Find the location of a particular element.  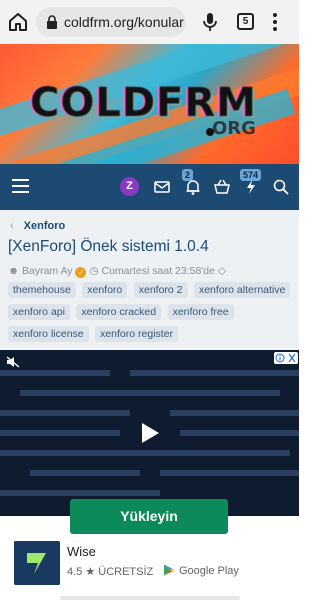

play-icon is located at coordinates (150, 433).